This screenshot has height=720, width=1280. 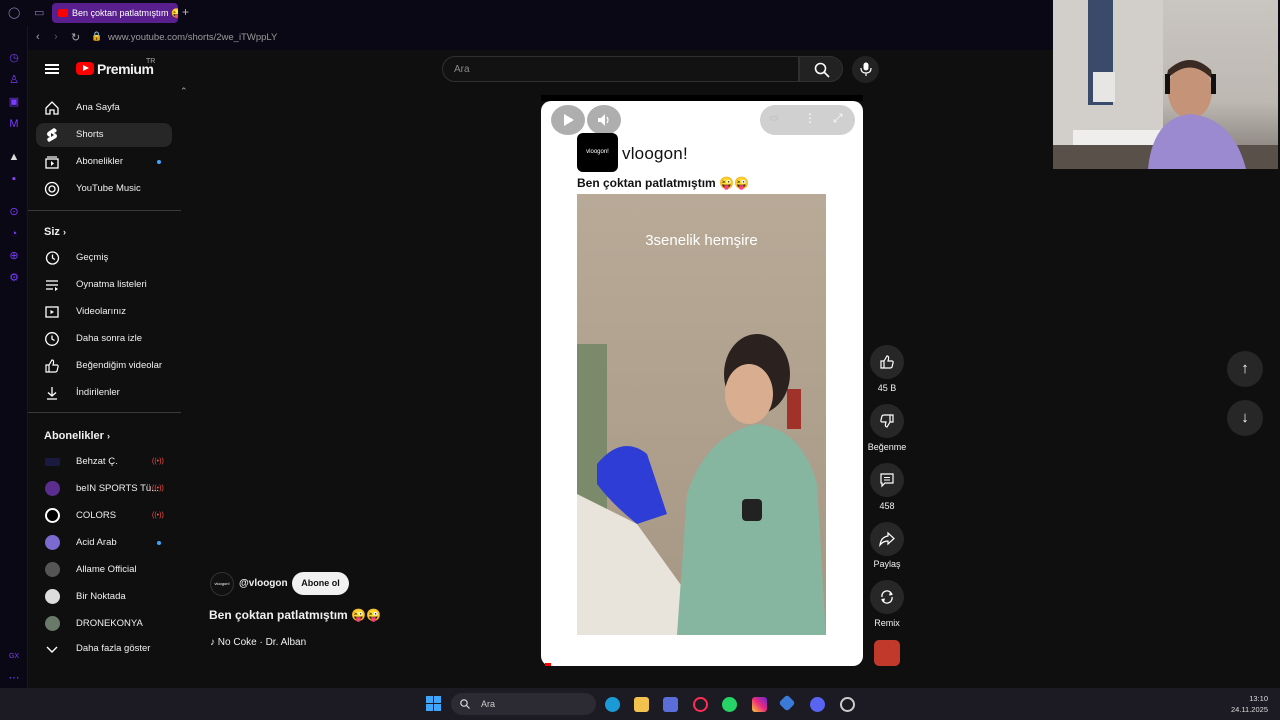 I want to click on player-icon: ⊙, so click(x=14, y=212).